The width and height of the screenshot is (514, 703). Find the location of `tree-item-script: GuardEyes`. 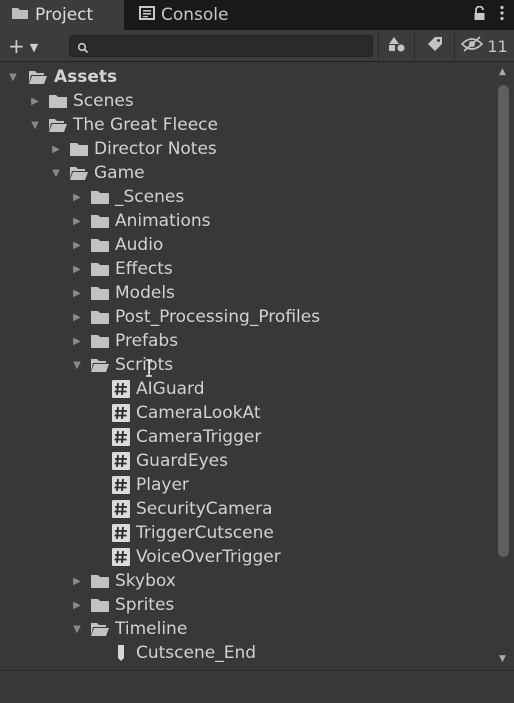

tree-item-script: GuardEyes is located at coordinates (247, 461).